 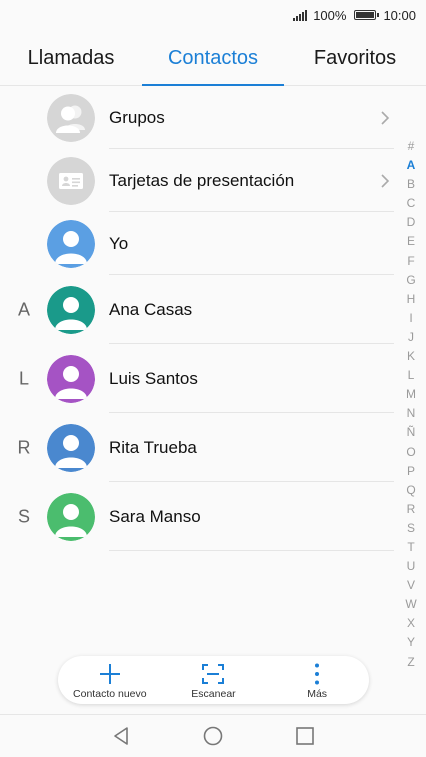 What do you see at coordinates (213, 243) in the screenshot?
I see `my-profile-row: Yo` at bounding box center [213, 243].